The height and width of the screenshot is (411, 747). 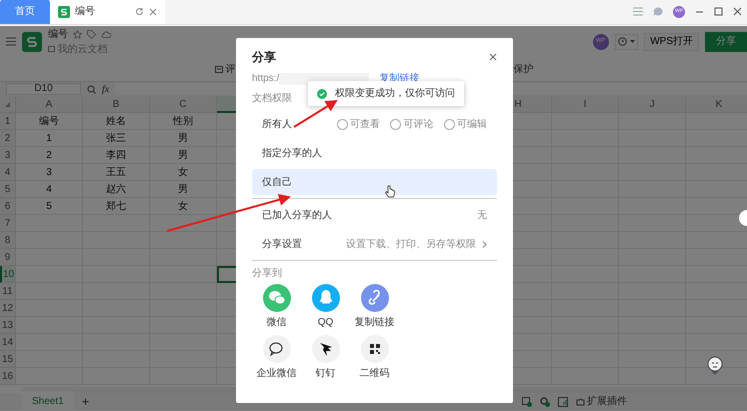 I want to click on permission-label: 文档权限, so click(x=272, y=98).